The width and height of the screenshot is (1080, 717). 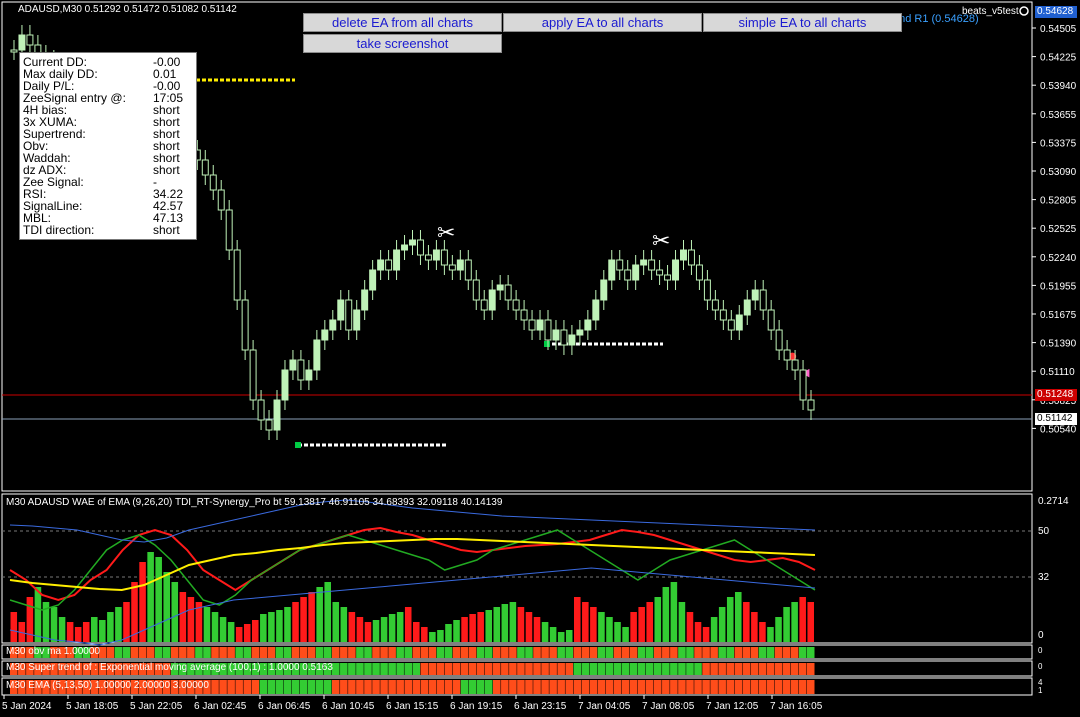 I want to click on obv-strip, so click(x=412, y=652).